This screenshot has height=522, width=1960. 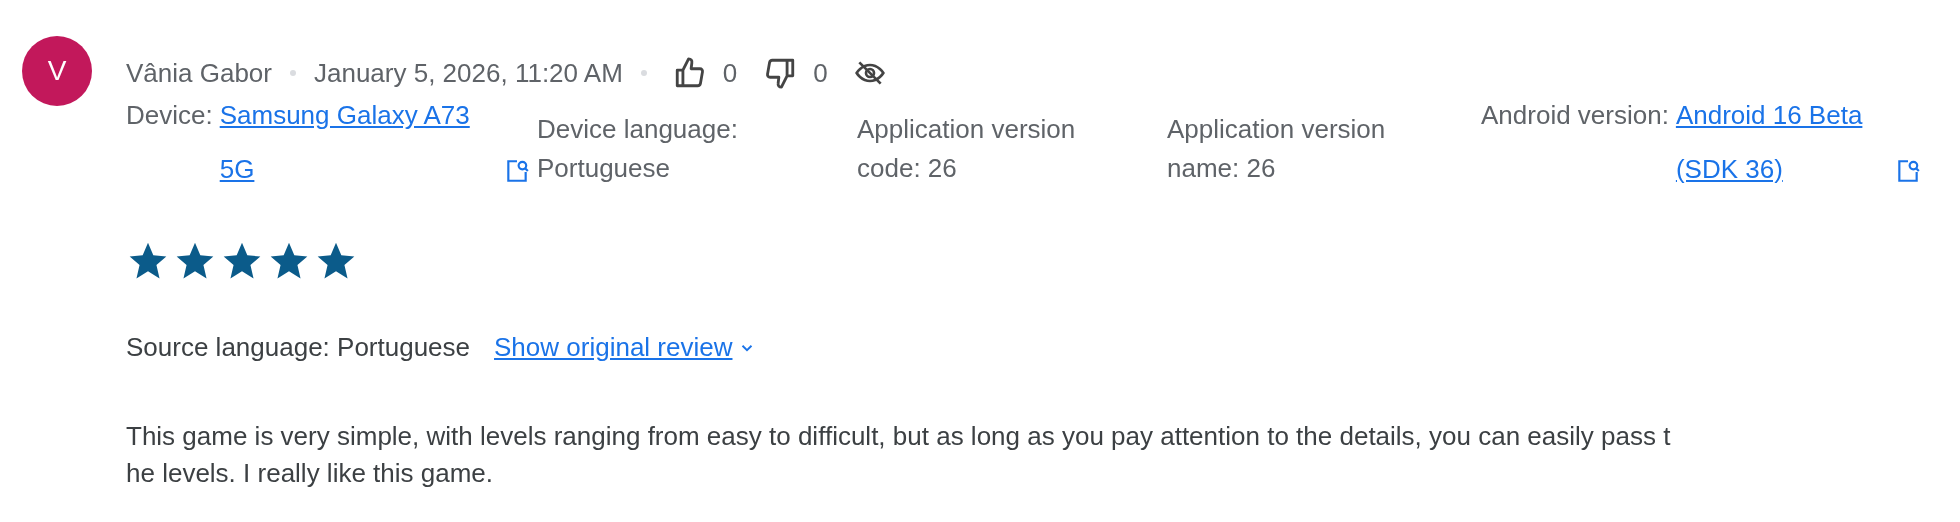 What do you see at coordinates (820, 73) in the screenshot?
I see `dislike-count: 0` at bounding box center [820, 73].